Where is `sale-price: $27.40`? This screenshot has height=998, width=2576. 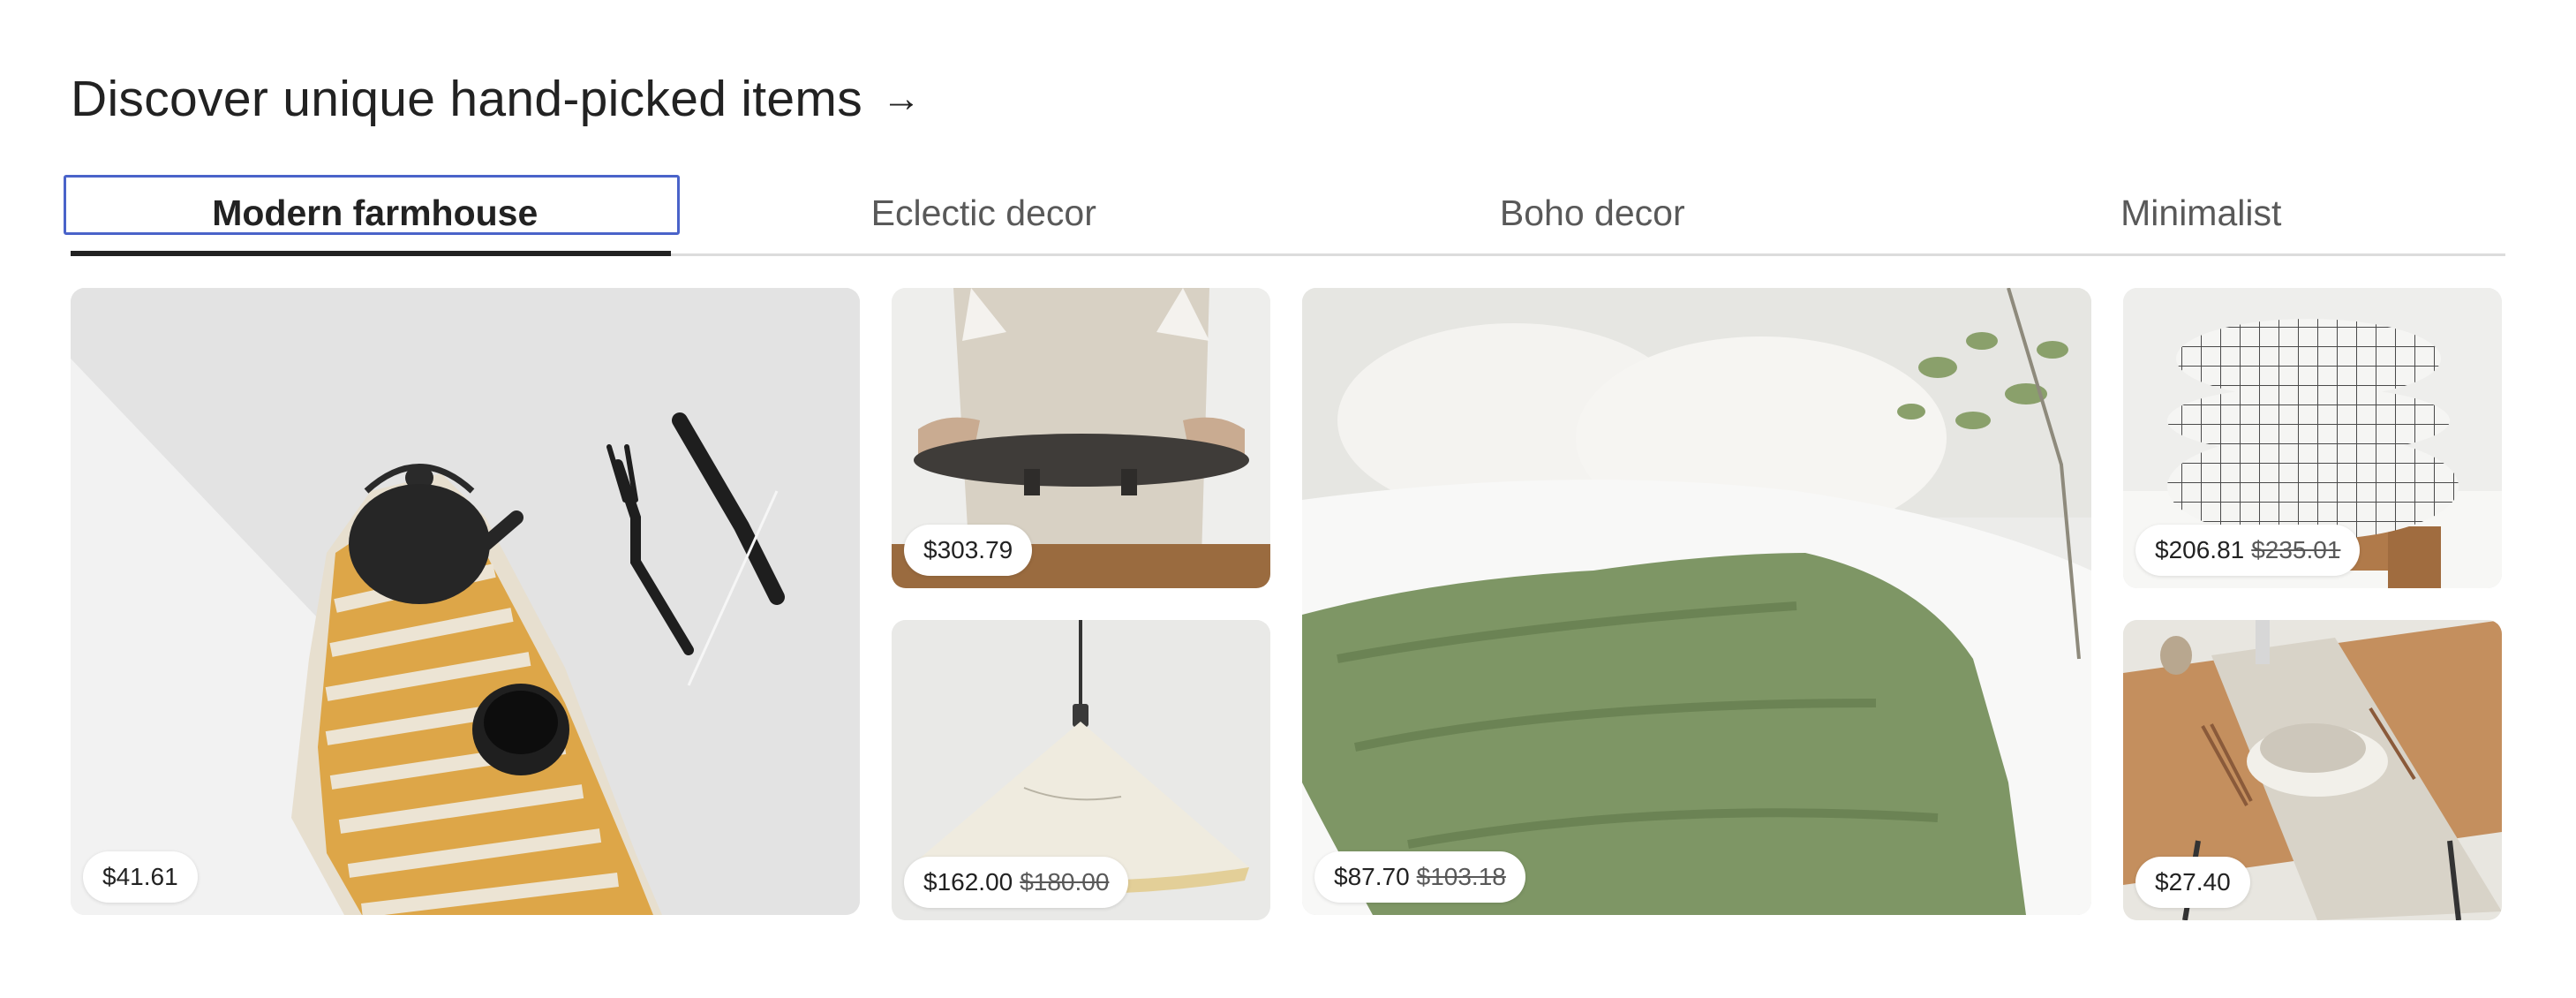
sale-price: $27.40 is located at coordinates (2193, 882).